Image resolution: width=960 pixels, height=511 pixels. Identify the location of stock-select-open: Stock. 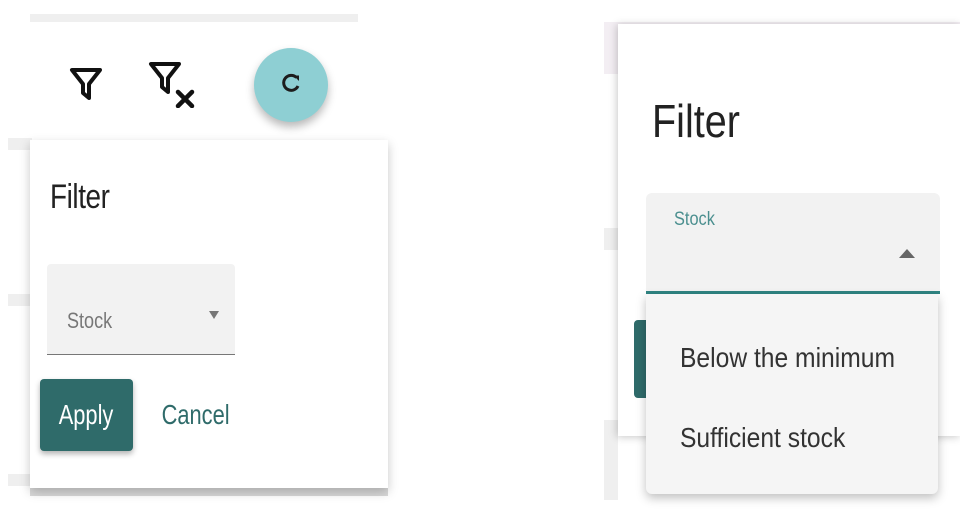
(793, 243).